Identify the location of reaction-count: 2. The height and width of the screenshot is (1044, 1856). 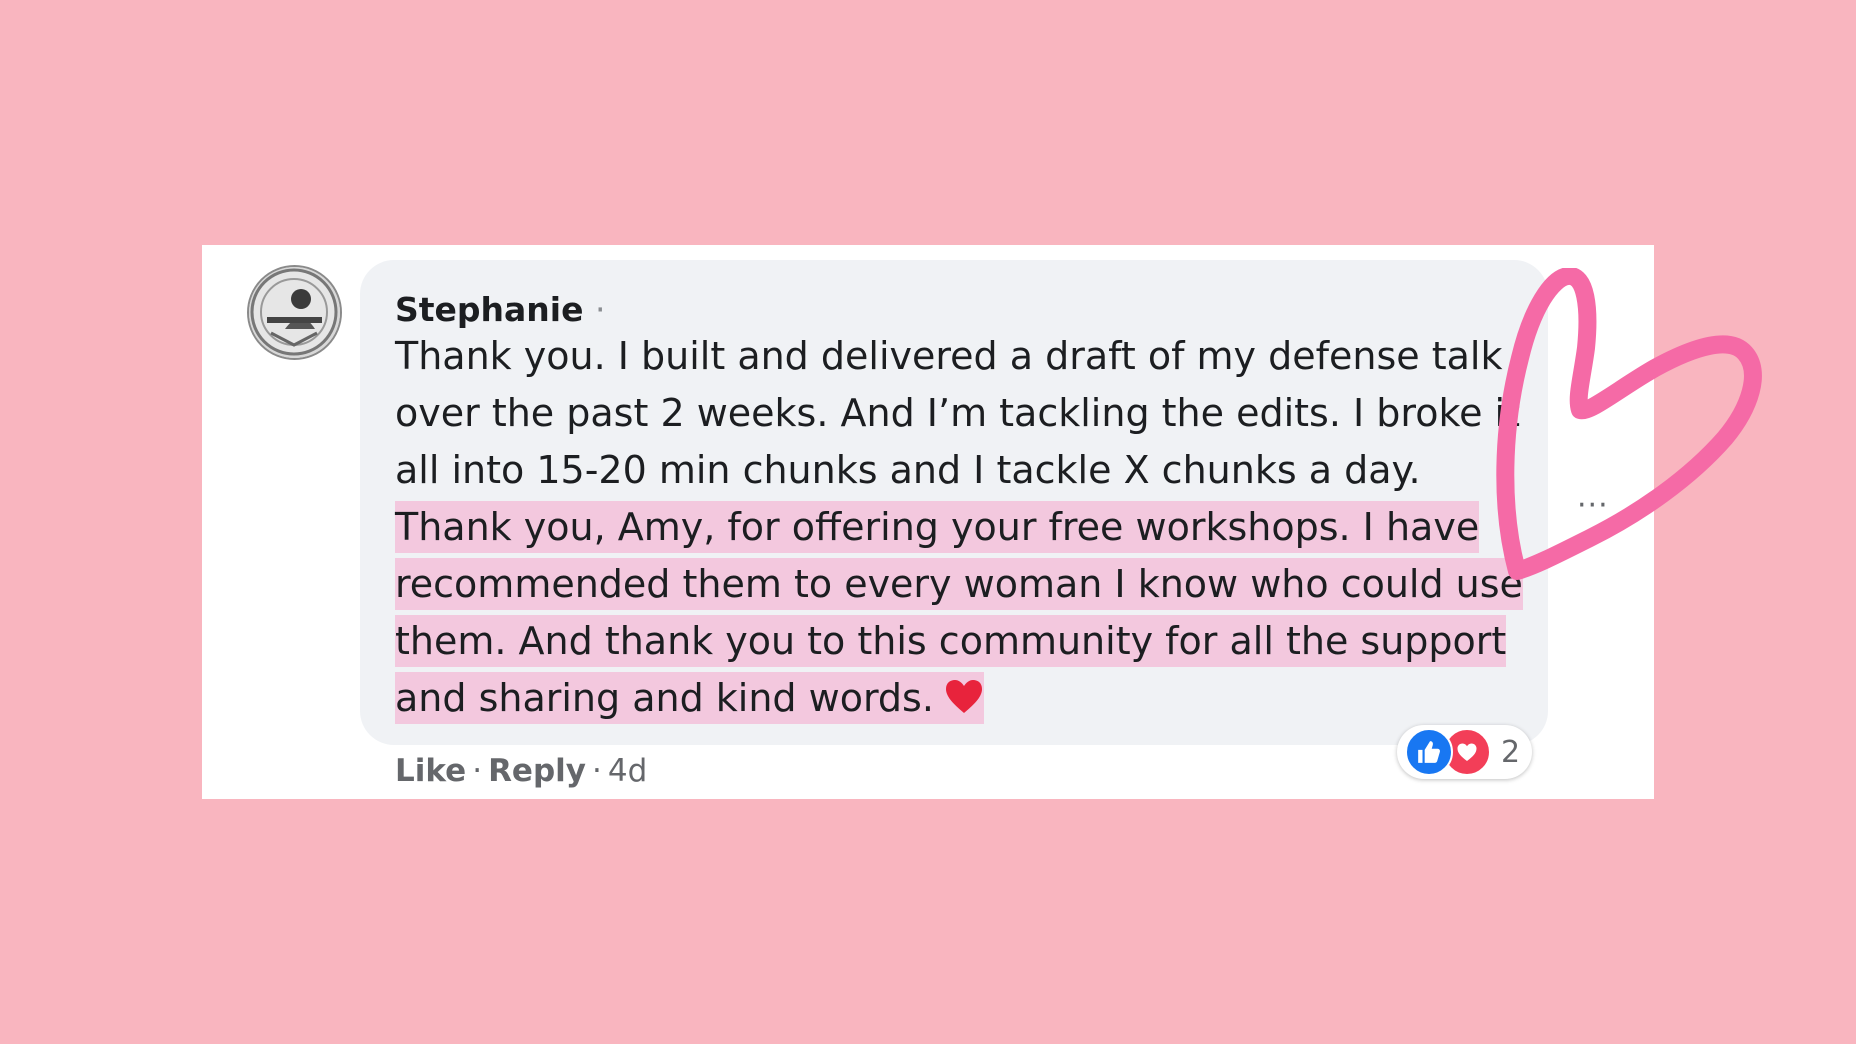
(1511, 752).